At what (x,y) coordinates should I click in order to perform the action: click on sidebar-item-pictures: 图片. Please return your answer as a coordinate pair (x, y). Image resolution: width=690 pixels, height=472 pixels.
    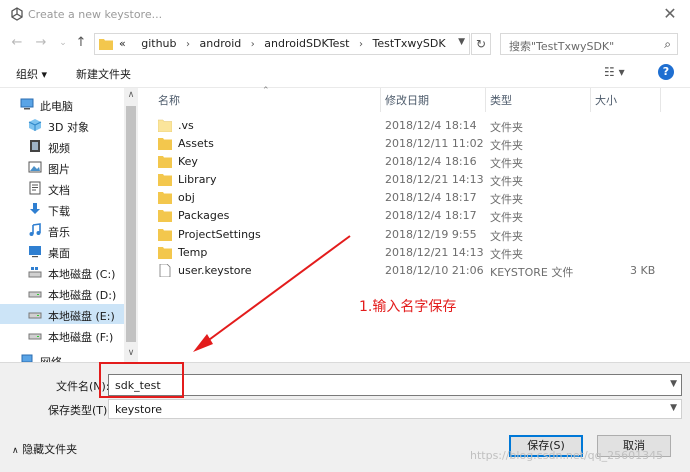
    Looking at the image, I should click on (62, 167).